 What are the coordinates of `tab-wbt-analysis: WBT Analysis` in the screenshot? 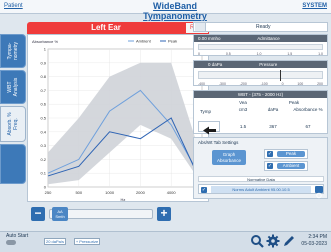 It's located at (13, 87).